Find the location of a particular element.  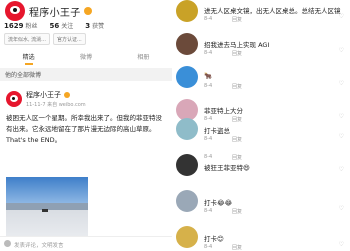

tab-featured: 精选 is located at coordinates (29, 57).